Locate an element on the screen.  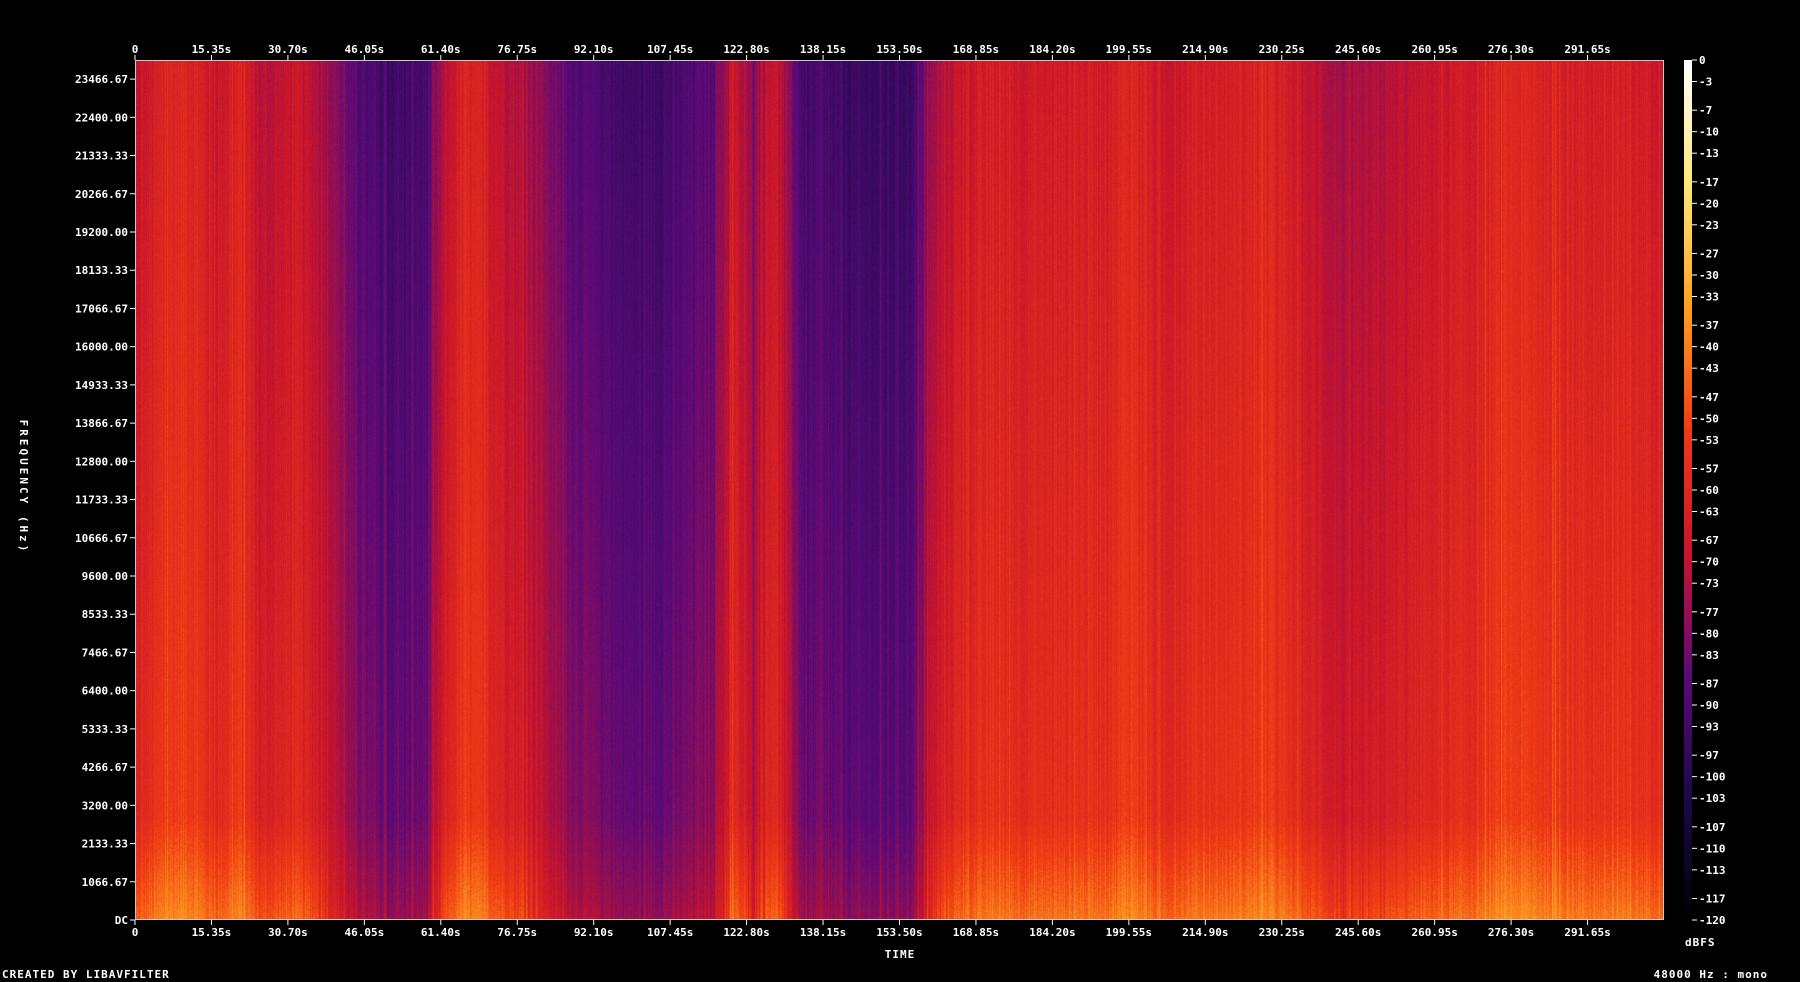
y-tick-label: 9600.00 is located at coordinates (105, 576).